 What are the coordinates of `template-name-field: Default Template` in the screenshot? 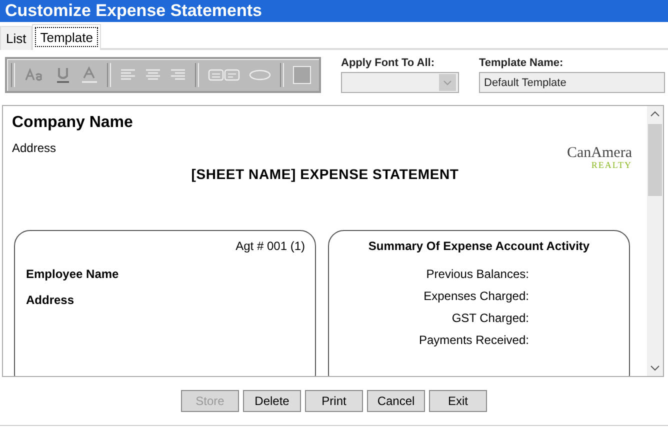 It's located at (572, 82).